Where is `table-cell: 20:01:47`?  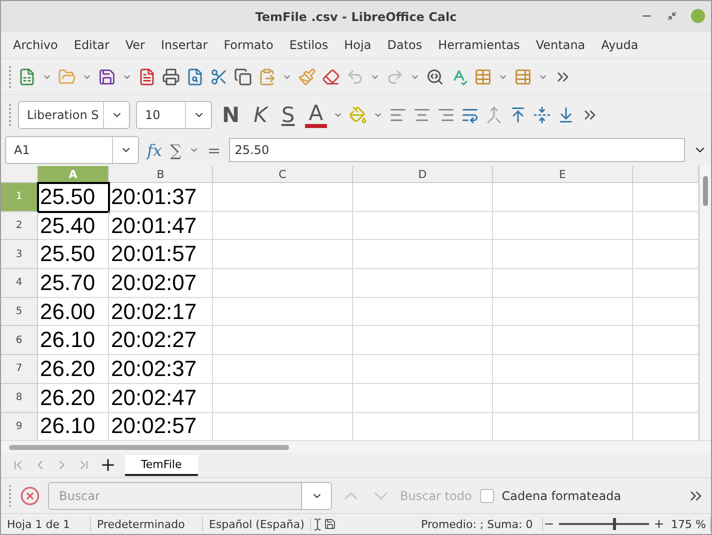 table-cell: 20:01:47 is located at coordinates (161, 226).